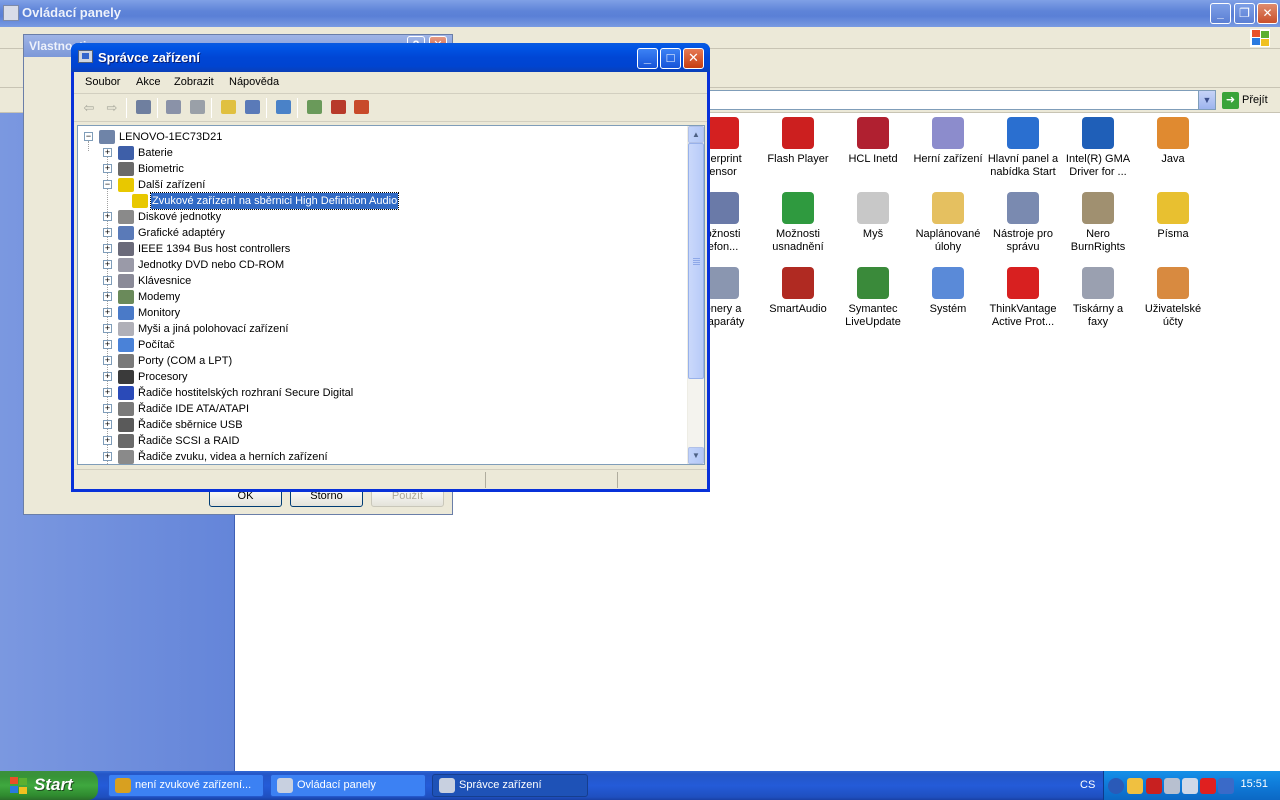  I want to click on scroll-down-icon: ▼, so click(696, 455).